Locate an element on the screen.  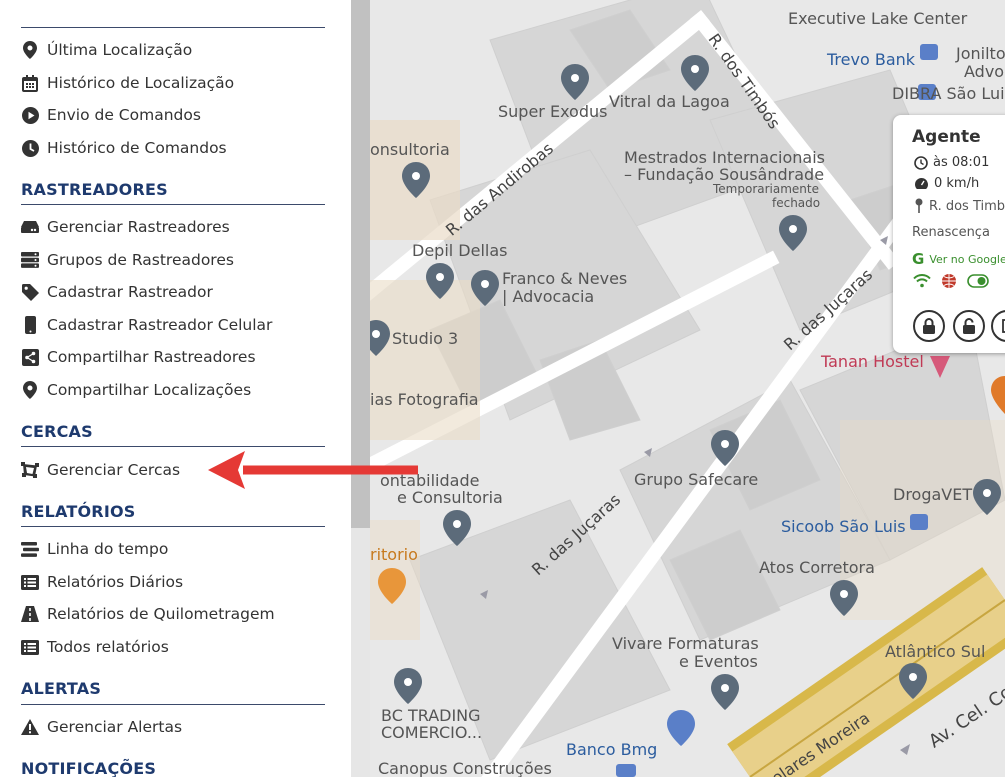
menu-item-gerenciar-rastreadores: Gerenciar Rastreadores is located at coordinates (125, 227).